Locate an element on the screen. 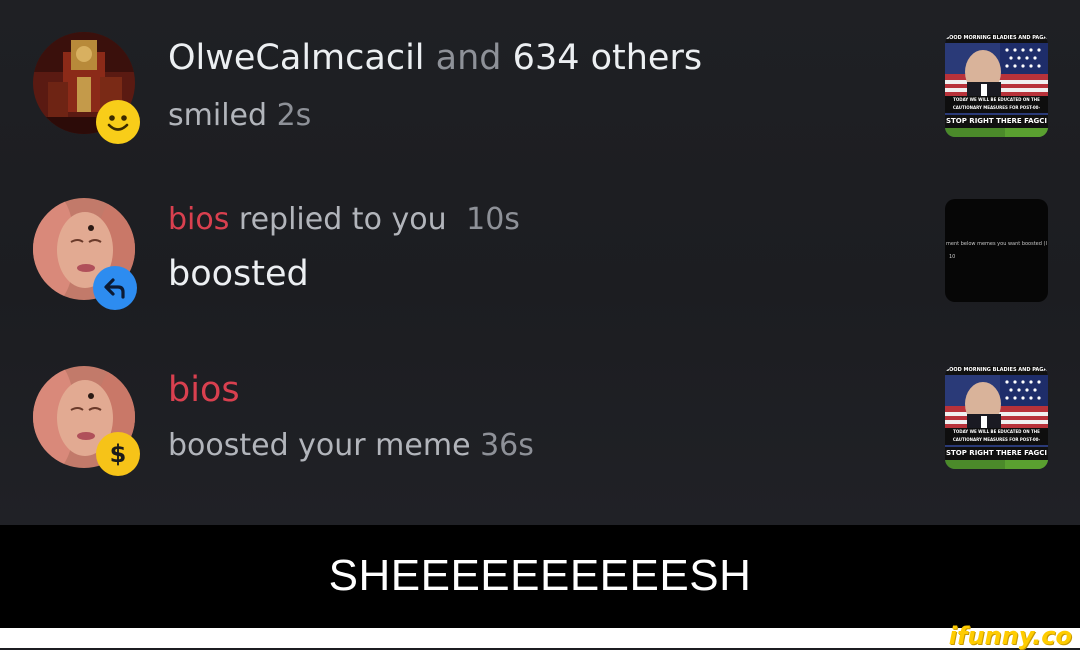 The width and height of the screenshot is (1080, 650). connector-text: and is located at coordinates (468, 58).